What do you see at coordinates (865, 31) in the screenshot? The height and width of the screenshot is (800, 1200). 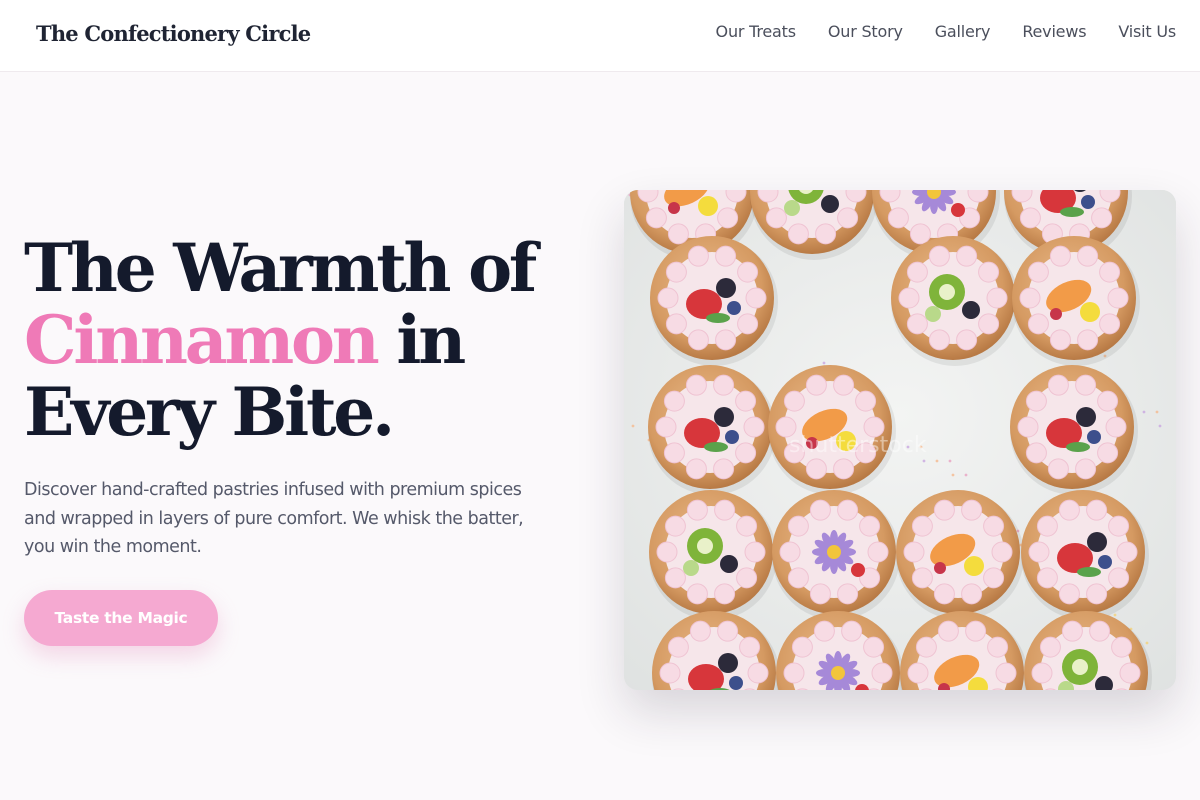 I see `nav-our-story: Our Story` at bounding box center [865, 31].